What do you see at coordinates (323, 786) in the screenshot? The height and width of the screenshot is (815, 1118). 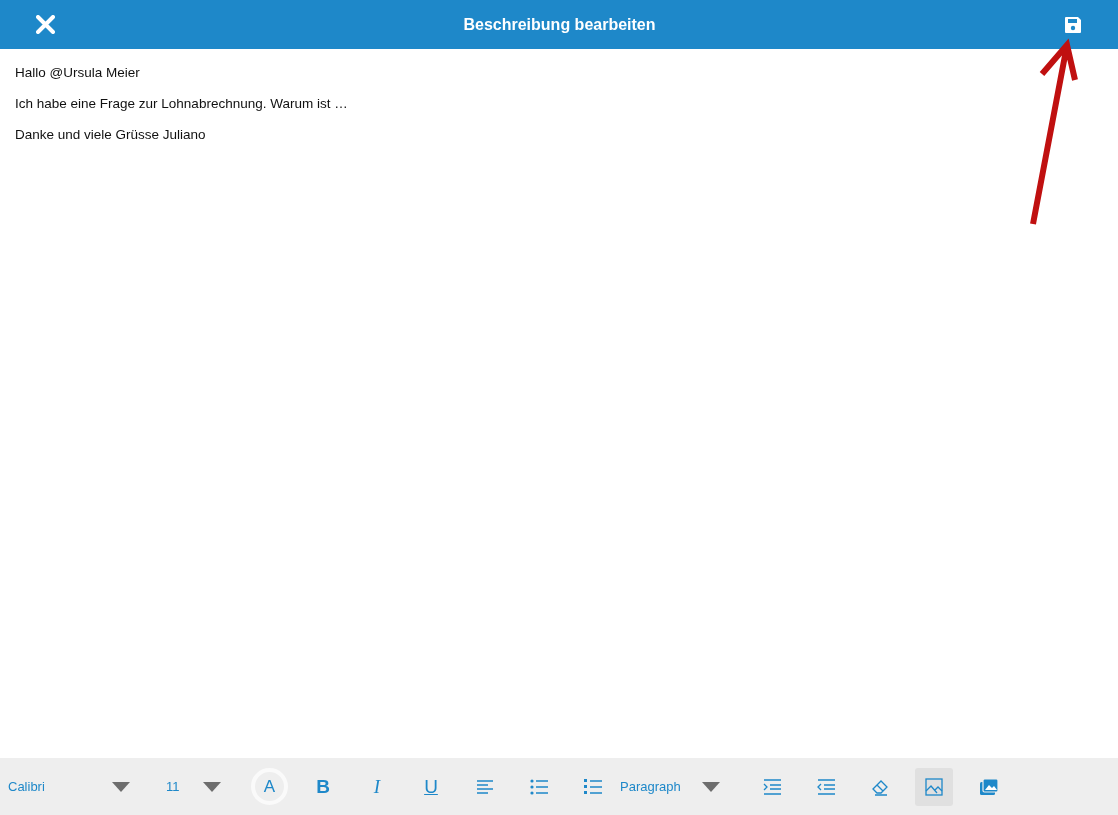 I see `bold-button: B` at bounding box center [323, 786].